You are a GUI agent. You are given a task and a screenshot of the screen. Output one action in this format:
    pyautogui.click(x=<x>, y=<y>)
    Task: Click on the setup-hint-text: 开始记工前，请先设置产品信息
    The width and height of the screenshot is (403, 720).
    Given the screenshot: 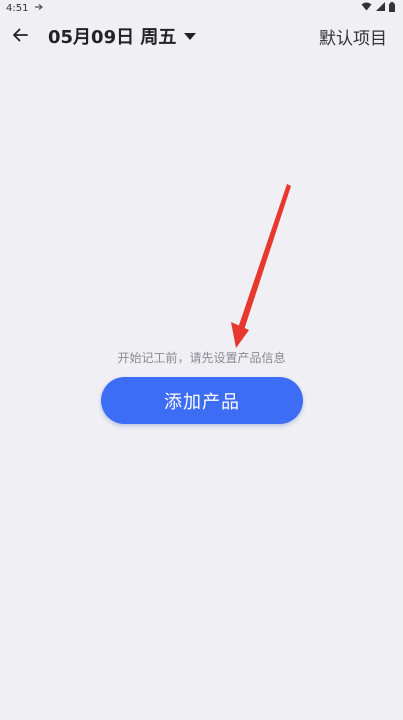 What is the action you would take?
    pyautogui.click(x=201, y=358)
    